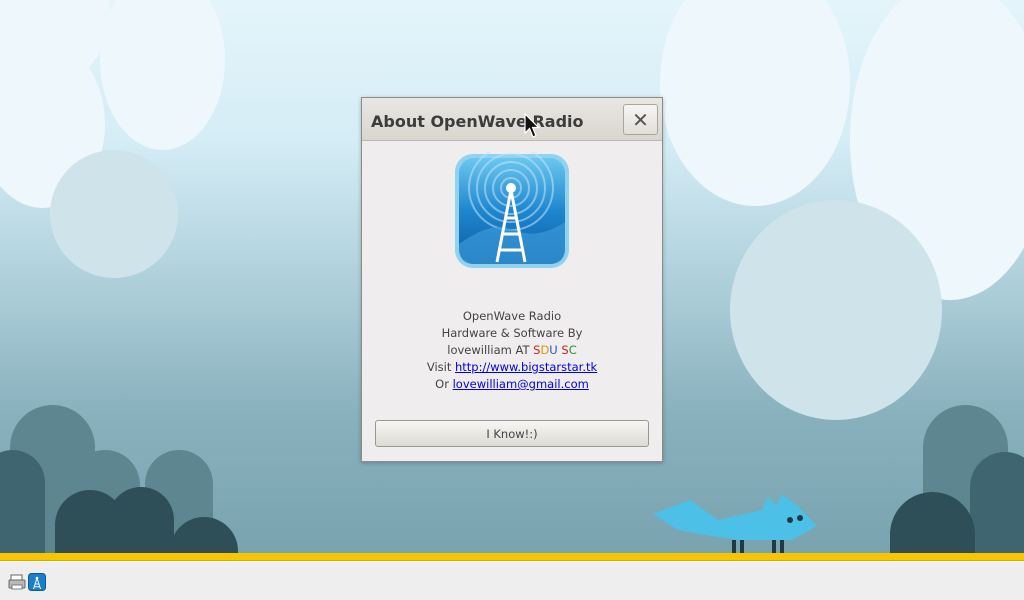 This screenshot has height=600, width=1024. I want to click on org-name: SDU SC, so click(555, 350).